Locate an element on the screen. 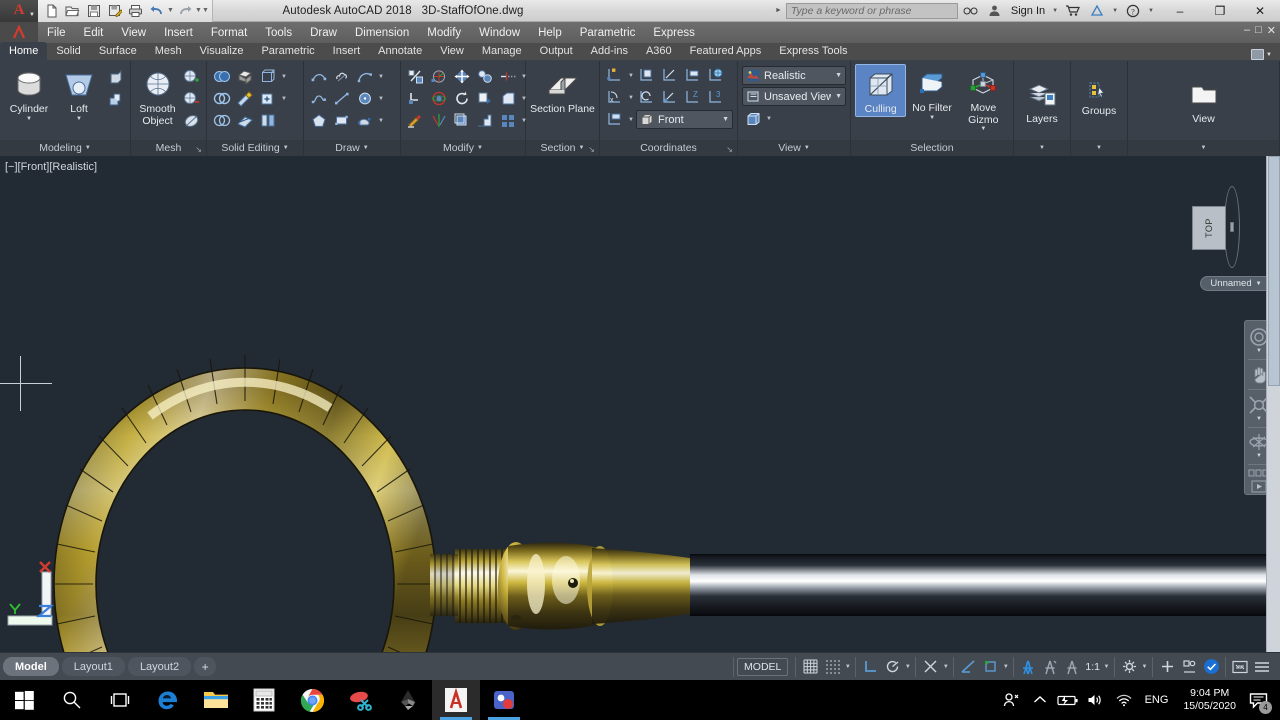 This screenshot has width=1280, height=720. tab-solid: Solid is located at coordinates (68, 51).